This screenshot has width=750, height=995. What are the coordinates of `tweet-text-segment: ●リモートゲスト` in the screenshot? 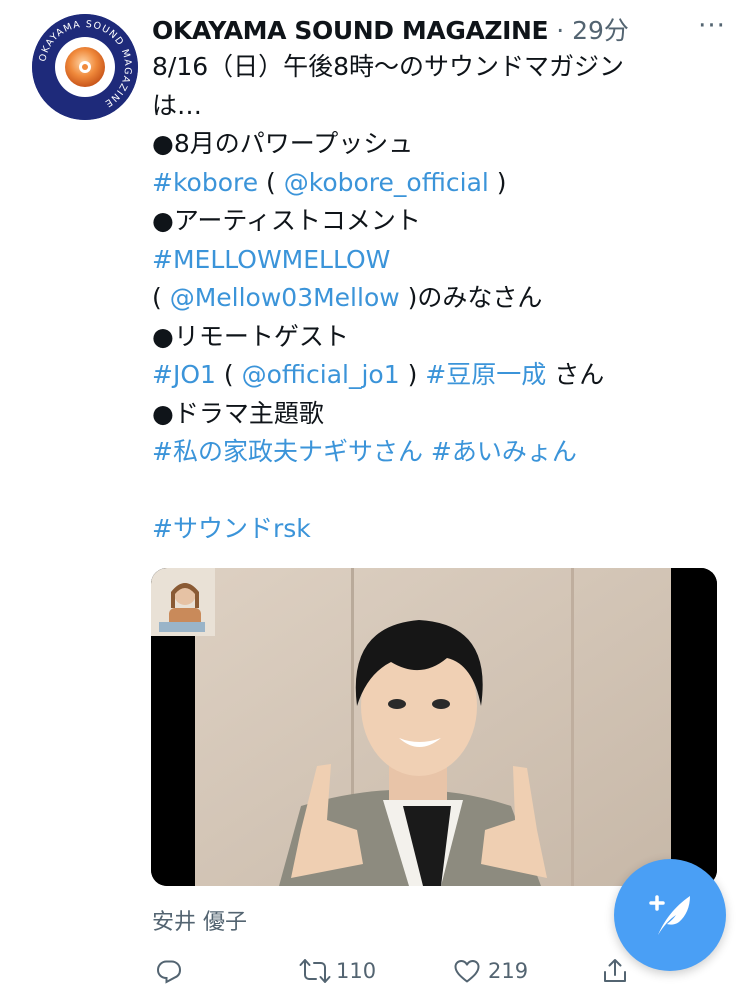 It's located at (250, 336).